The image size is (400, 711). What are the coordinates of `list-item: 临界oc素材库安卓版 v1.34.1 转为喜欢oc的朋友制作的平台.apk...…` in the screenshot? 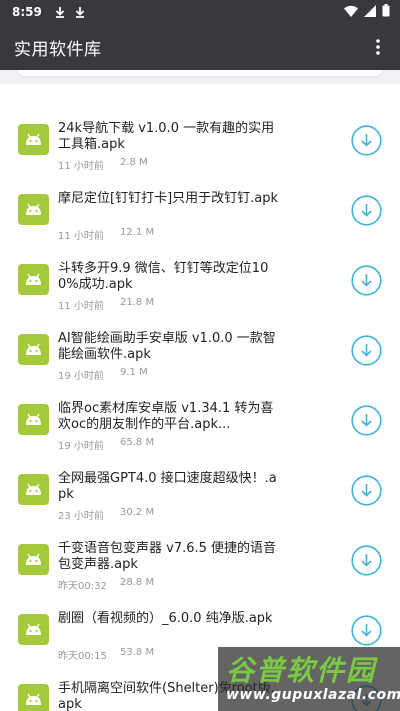 It's located at (200, 427).